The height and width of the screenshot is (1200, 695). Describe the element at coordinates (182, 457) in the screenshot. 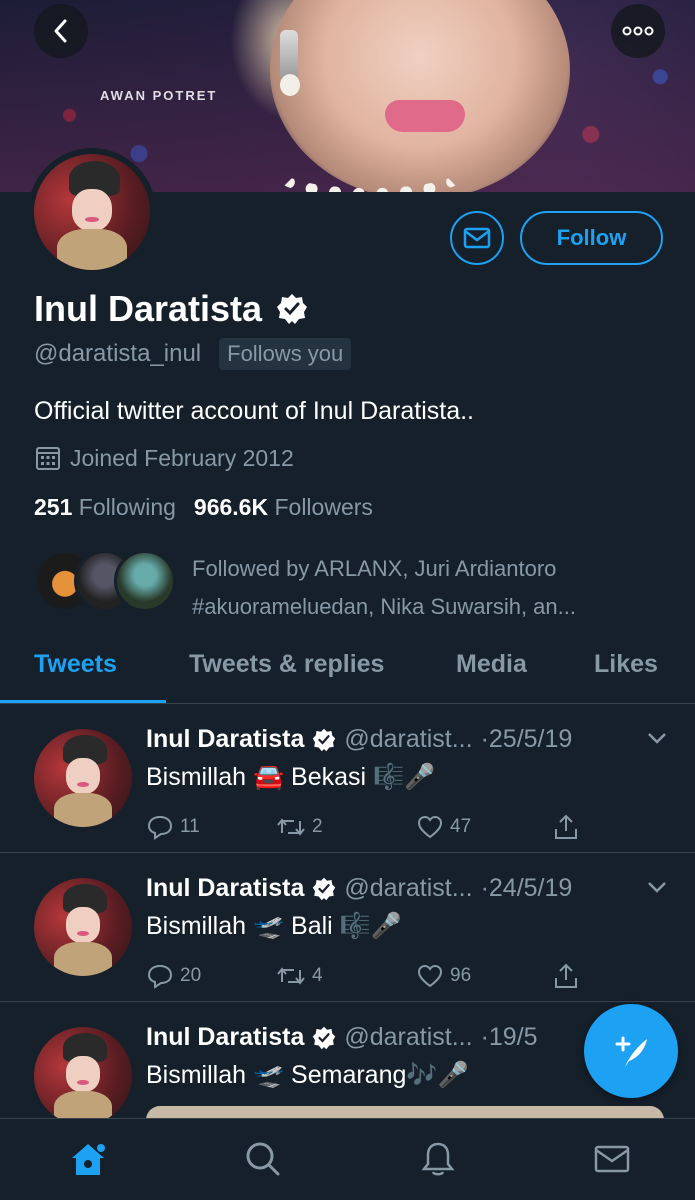

I see `joined-date: Joined February 2012` at that location.